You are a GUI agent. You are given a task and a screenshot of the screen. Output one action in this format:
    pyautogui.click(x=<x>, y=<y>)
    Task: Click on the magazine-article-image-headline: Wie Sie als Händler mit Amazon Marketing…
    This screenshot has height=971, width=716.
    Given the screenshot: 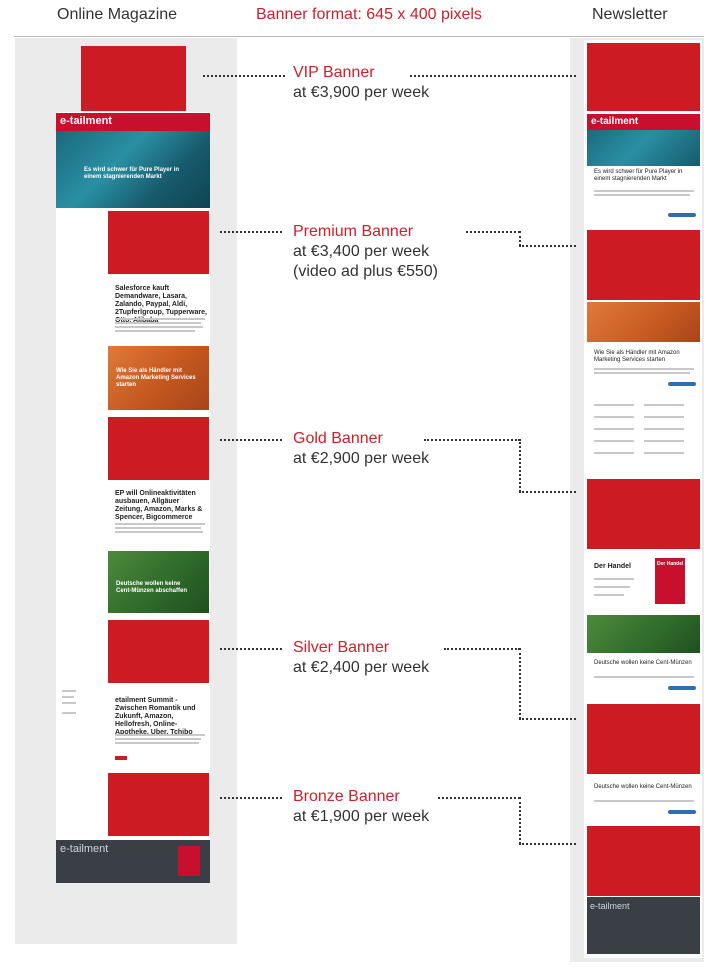 What is the action you would take?
    pyautogui.click(x=156, y=378)
    